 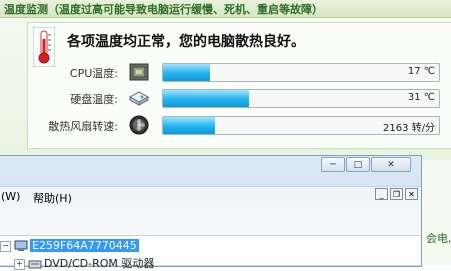 What do you see at coordinates (186, 72) in the screenshot?
I see `cpu-temperature-bar-fill` at bounding box center [186, 72].